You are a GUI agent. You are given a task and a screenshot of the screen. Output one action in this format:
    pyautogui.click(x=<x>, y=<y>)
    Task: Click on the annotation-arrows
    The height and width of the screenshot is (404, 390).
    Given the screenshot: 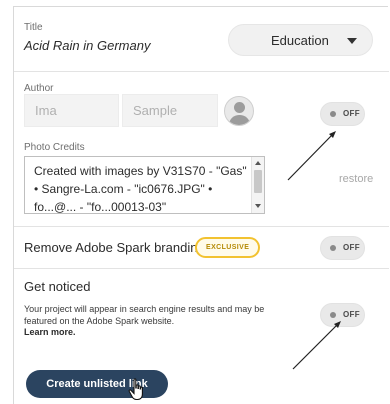 What is the action you would take?
    pyautogui.click(x=314, y=250)
    